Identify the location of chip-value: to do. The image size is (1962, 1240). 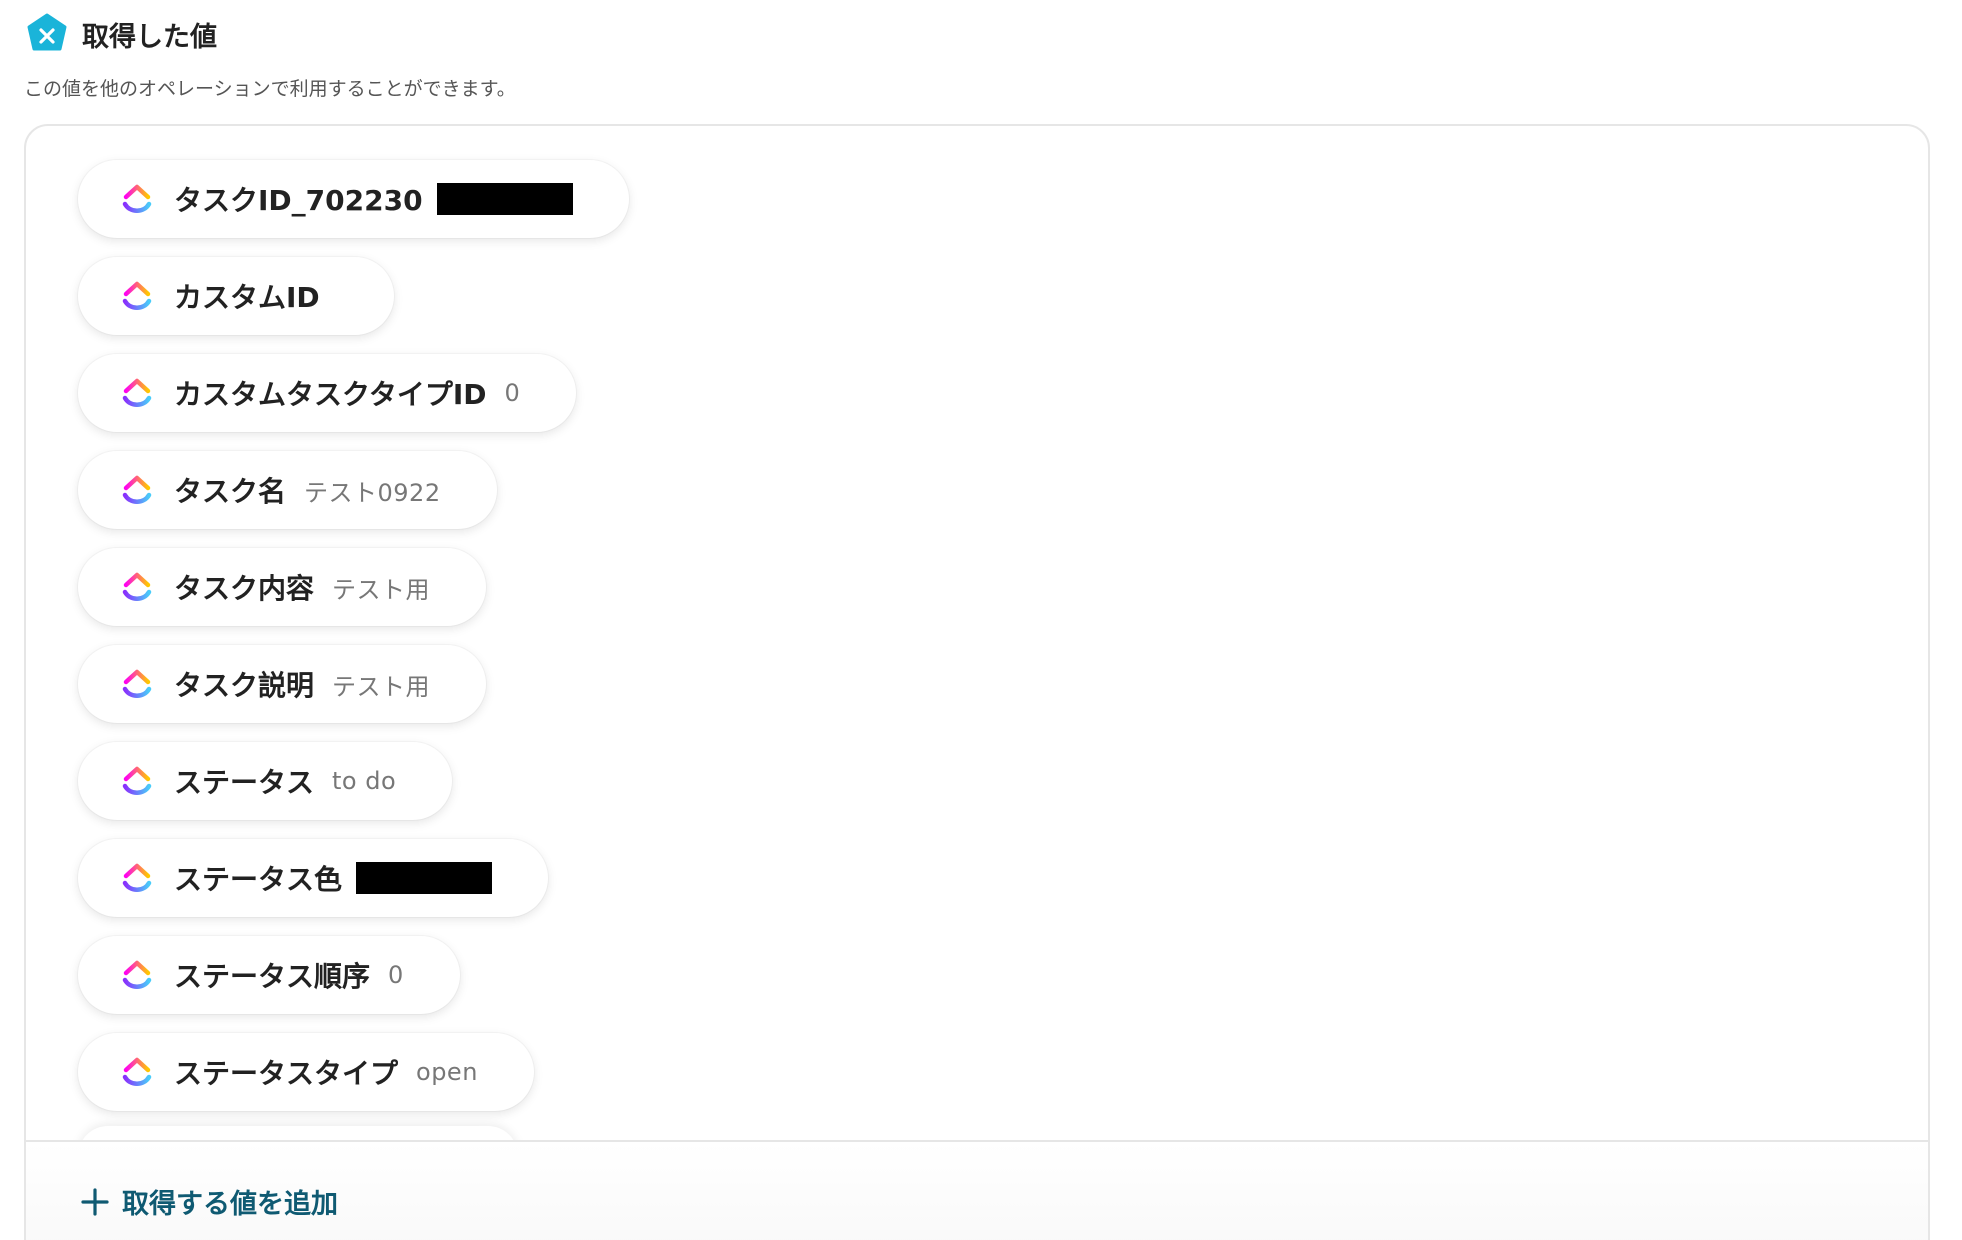
(364, 781).